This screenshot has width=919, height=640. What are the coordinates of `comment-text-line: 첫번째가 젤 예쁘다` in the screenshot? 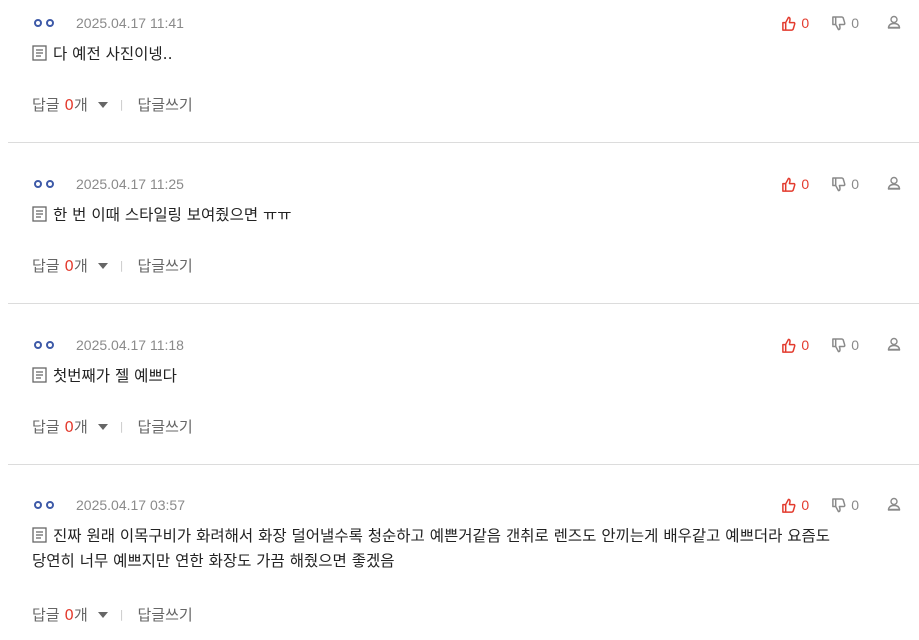 It's located at (115, 376).